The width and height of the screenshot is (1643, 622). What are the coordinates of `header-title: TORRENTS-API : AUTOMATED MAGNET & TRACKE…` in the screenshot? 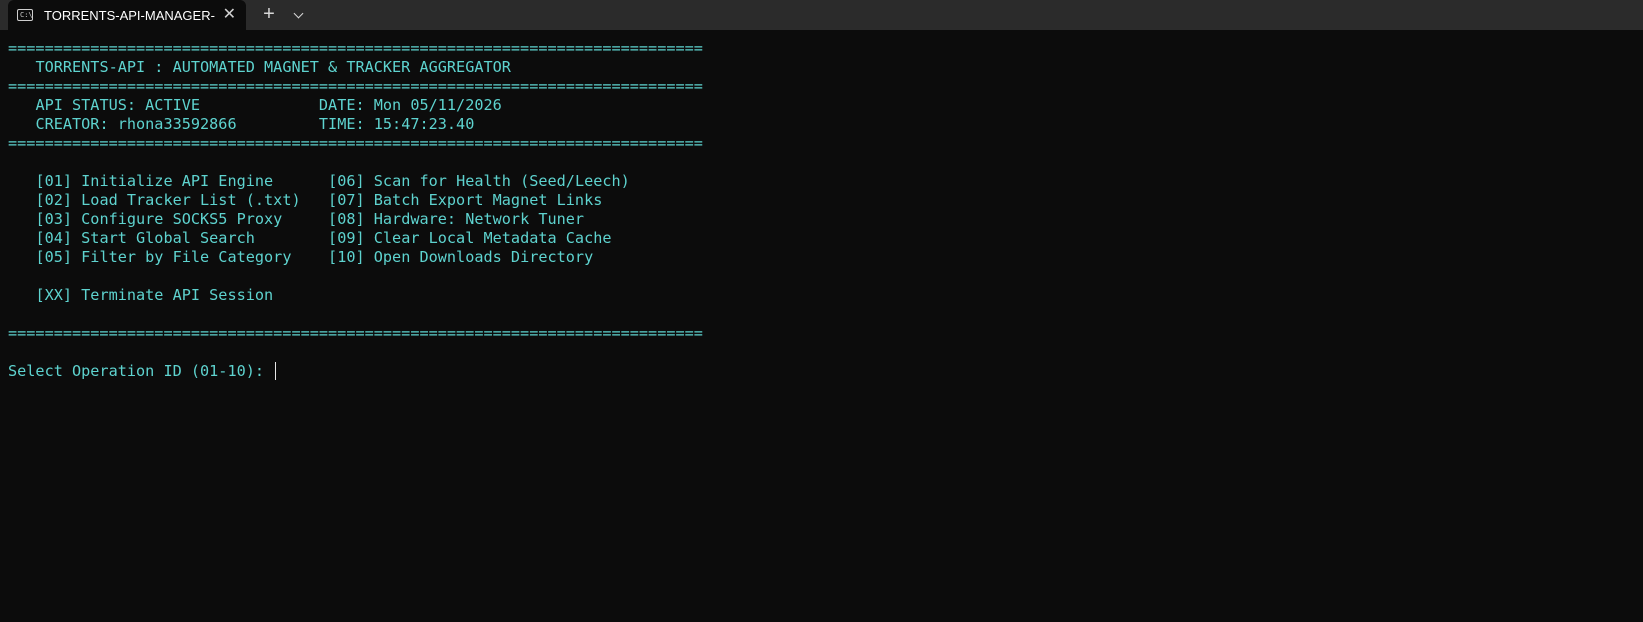 It's located at (825, 67).